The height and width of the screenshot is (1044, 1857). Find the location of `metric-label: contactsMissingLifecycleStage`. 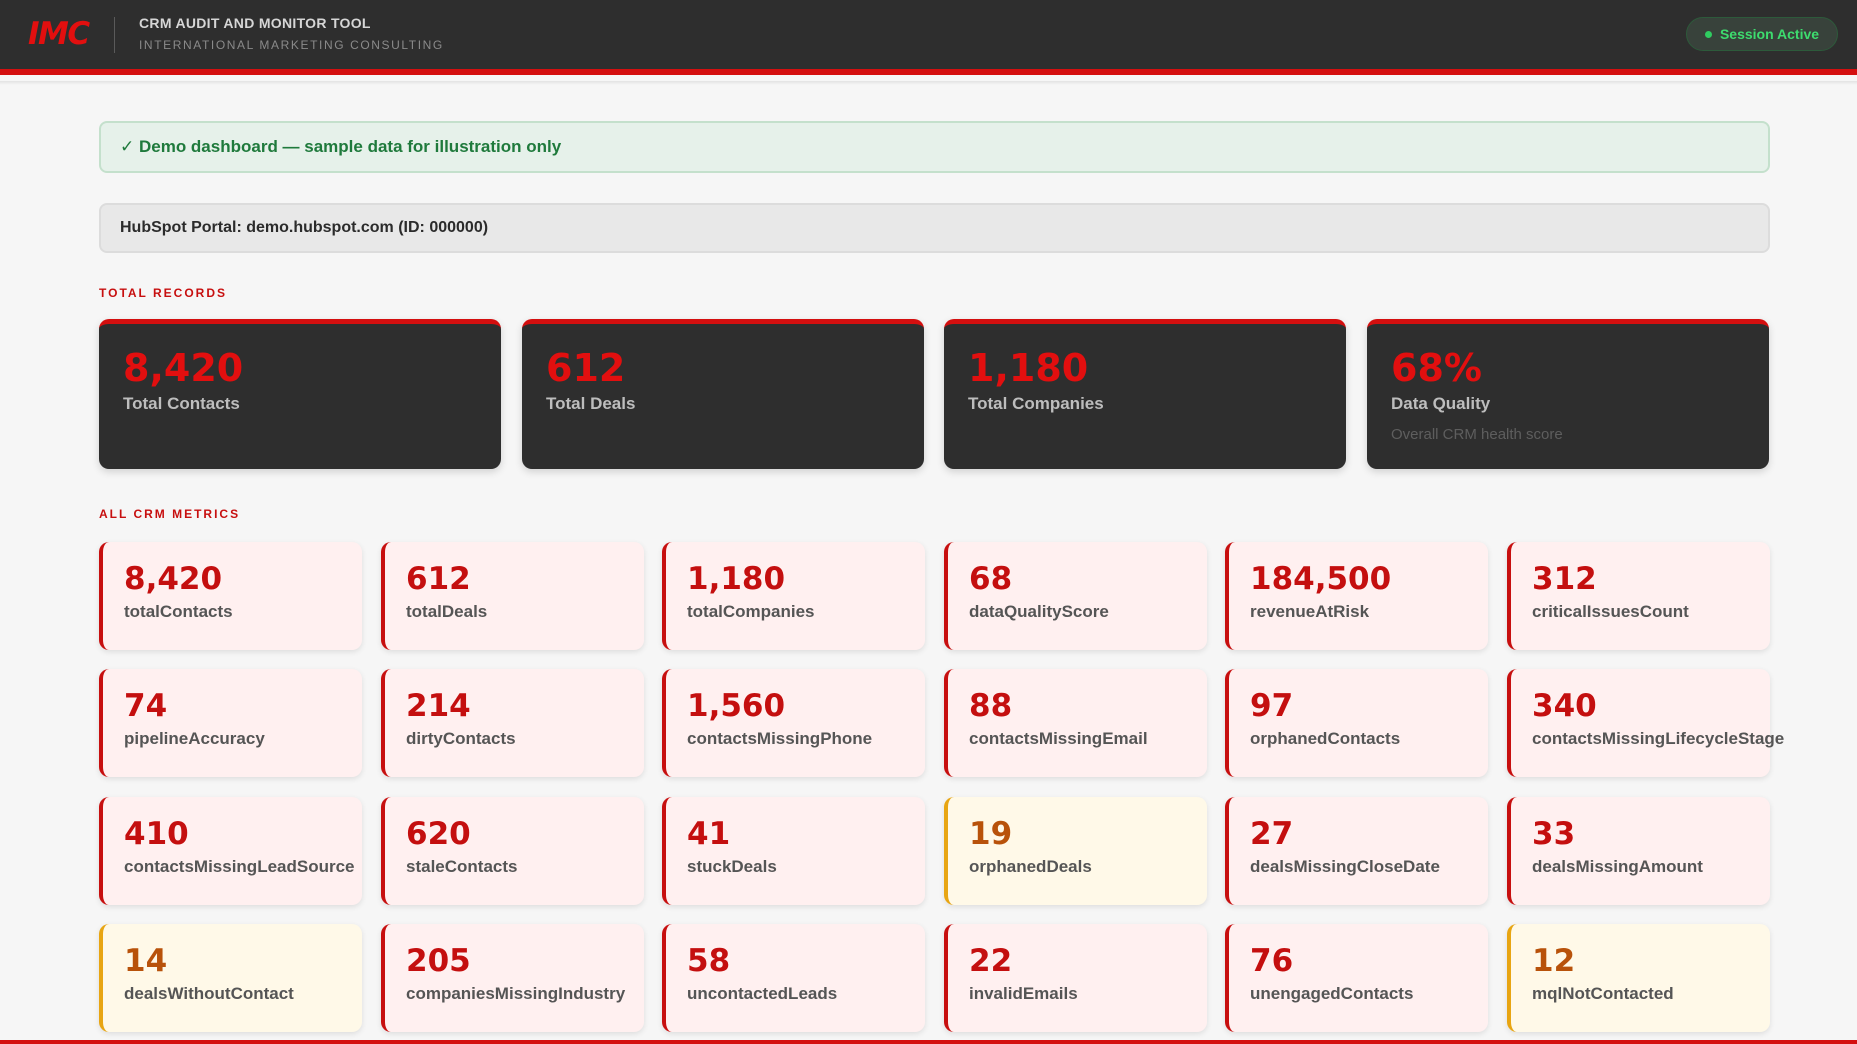

metric-label: contactsMissingLifecycleStage is located at coordinates (1658, 738).